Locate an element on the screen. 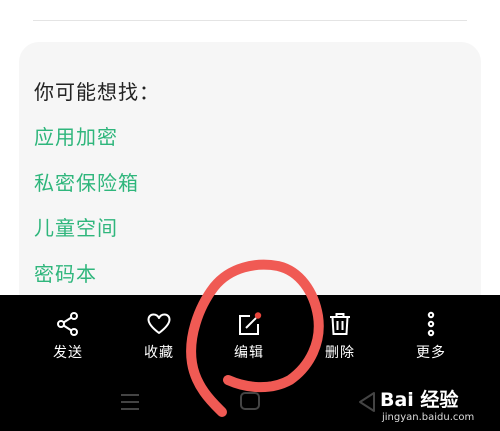  system-nav-bar is located at coordinates (250, 405).